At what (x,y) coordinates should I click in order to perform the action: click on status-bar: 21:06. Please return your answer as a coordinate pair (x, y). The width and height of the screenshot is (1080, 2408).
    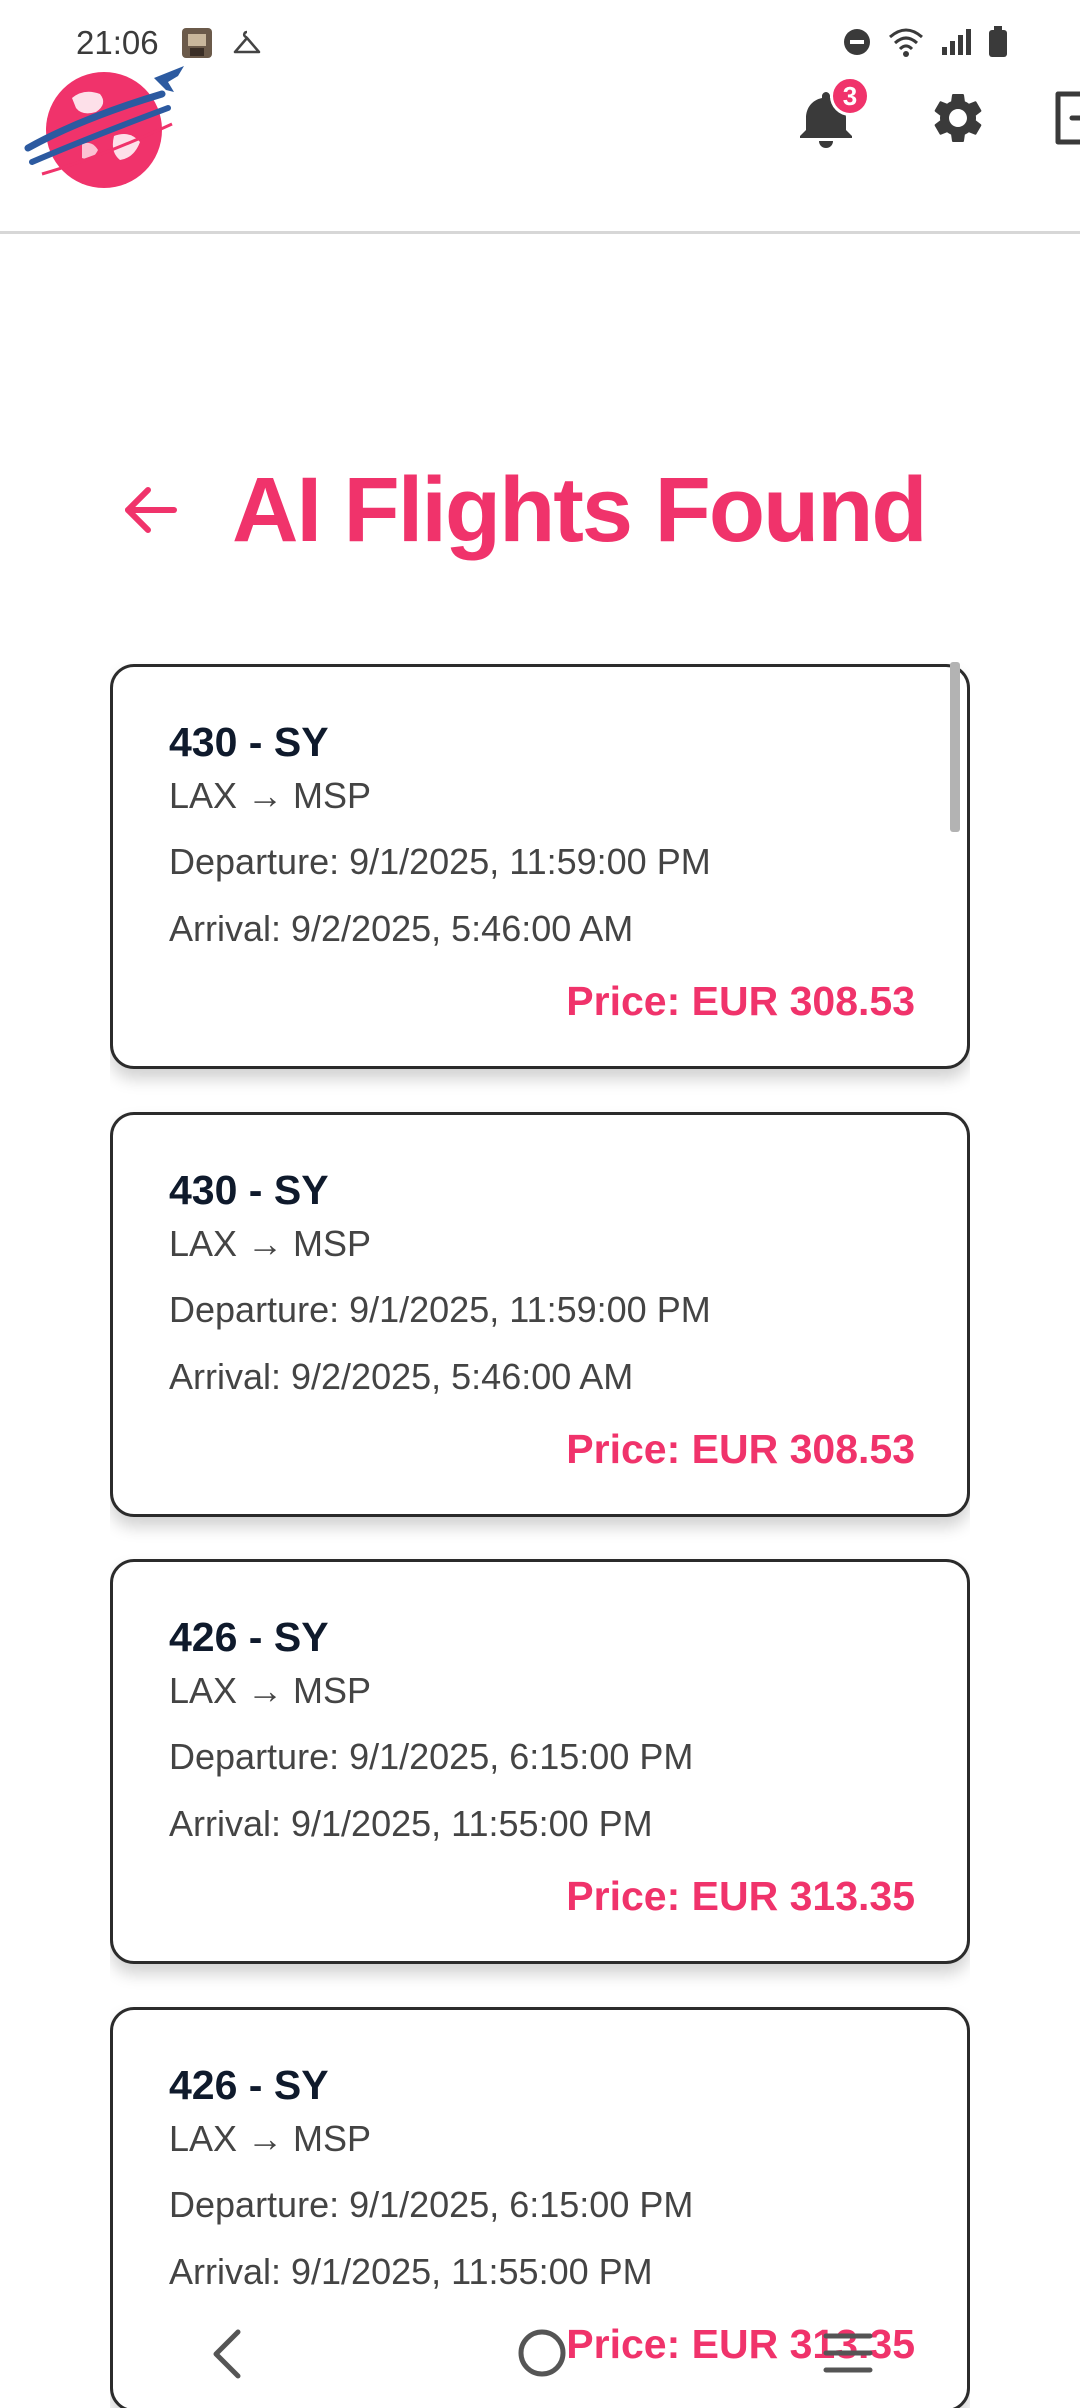
    Looking at the image, I should click on (540, 45).